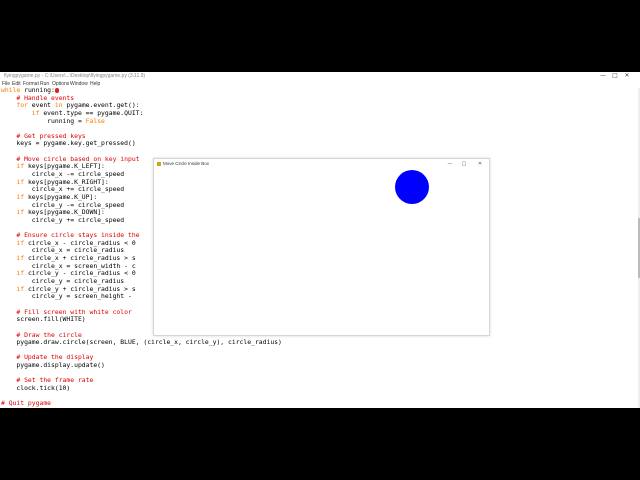 Image resolution: width=640 pixels, height=480 pixels. I want to click on pygame-icon, so click(159, 164).